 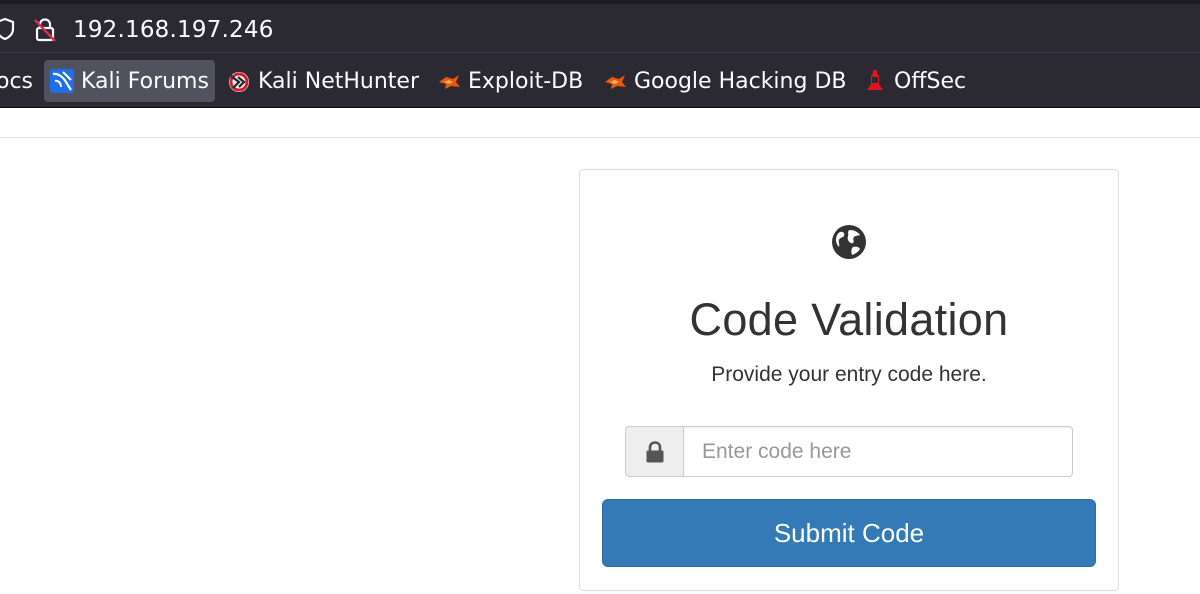 I want to click on page-subtitle: Provide your entry code here., so click(x=849, y=374).